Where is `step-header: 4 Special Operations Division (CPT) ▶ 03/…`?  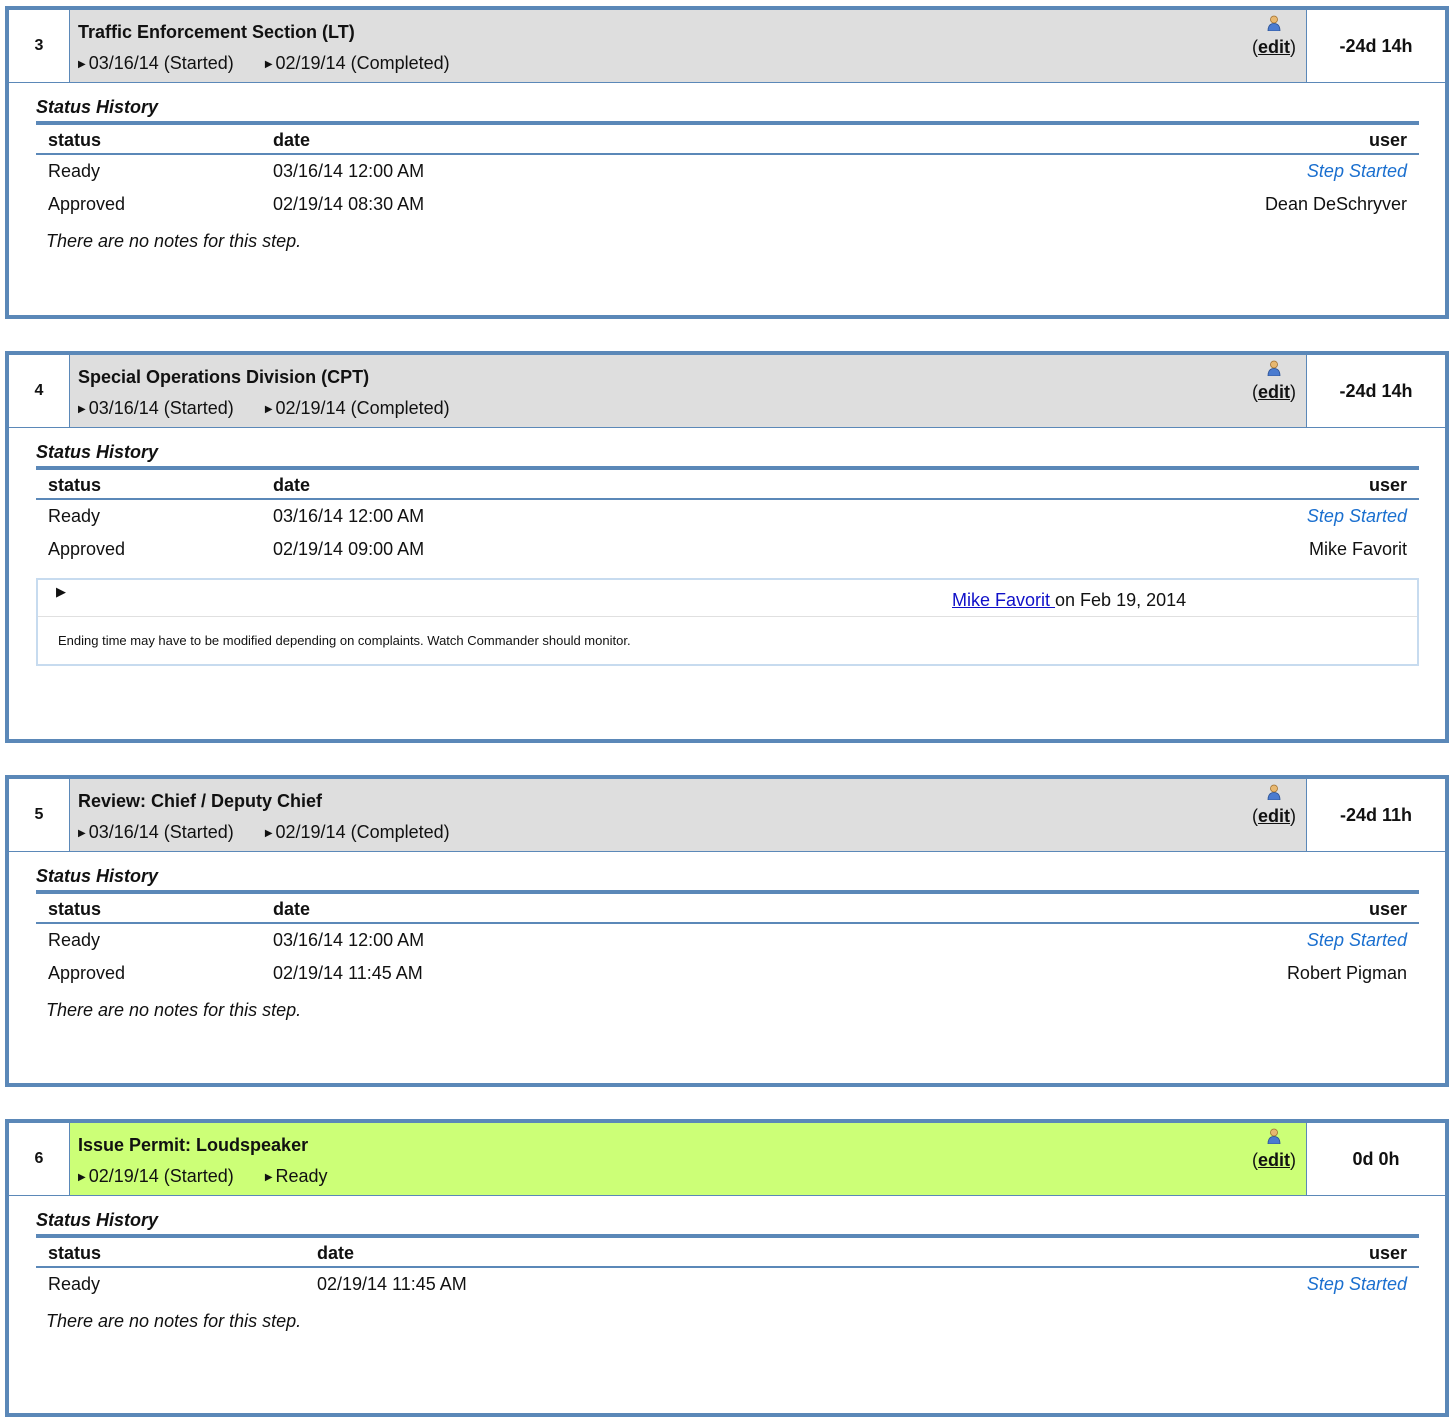 step-header: 4 Special Operations Division (CPT) ▶ 03/… is located at coordinates (727, 391).